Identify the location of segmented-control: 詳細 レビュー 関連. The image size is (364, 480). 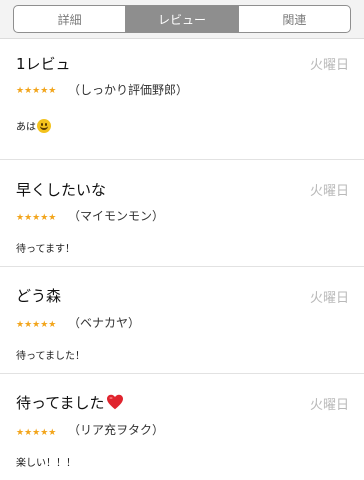
(182, 19).